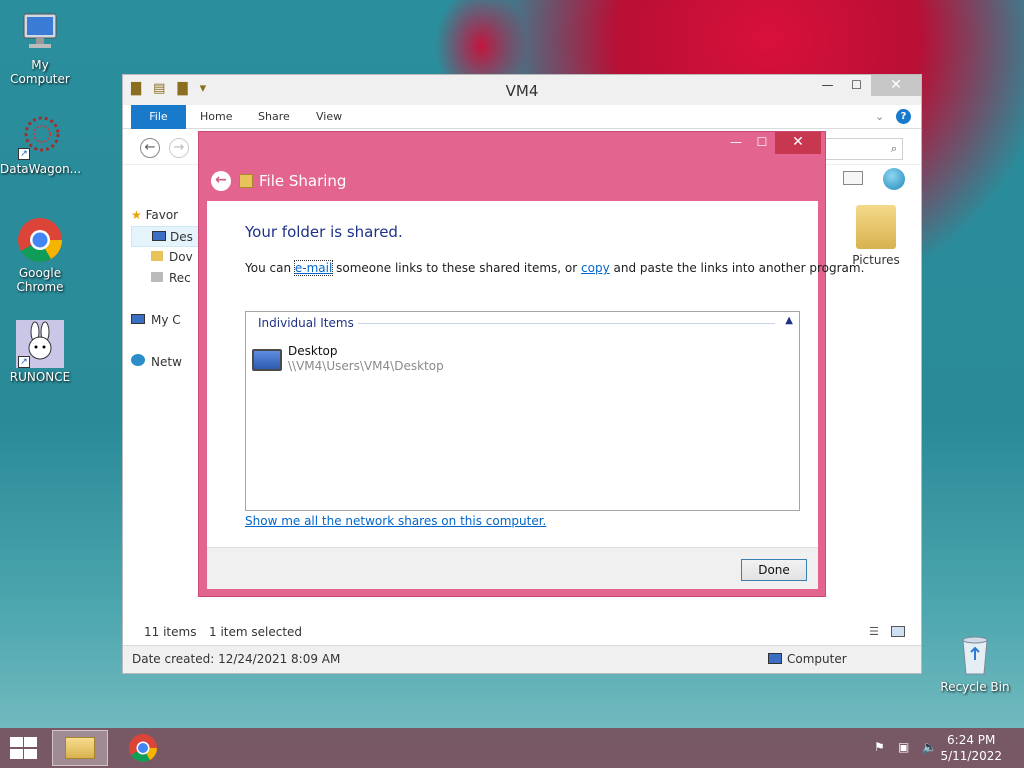 Image resolution: width=1024 pixels, height=768 pixels. I want to click on bunny-icon: ↗, so click(40, 344).